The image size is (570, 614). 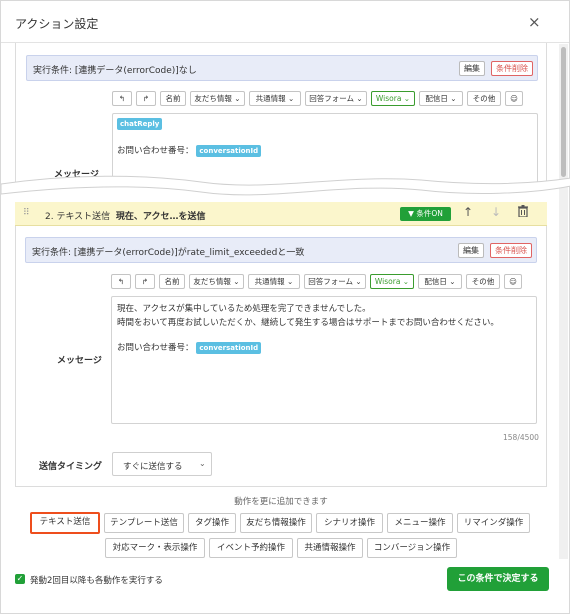 What do you see at coordinates (534, 22) in the screenshot?
I see `close-icon: ×` at bounding box center [534, 22].